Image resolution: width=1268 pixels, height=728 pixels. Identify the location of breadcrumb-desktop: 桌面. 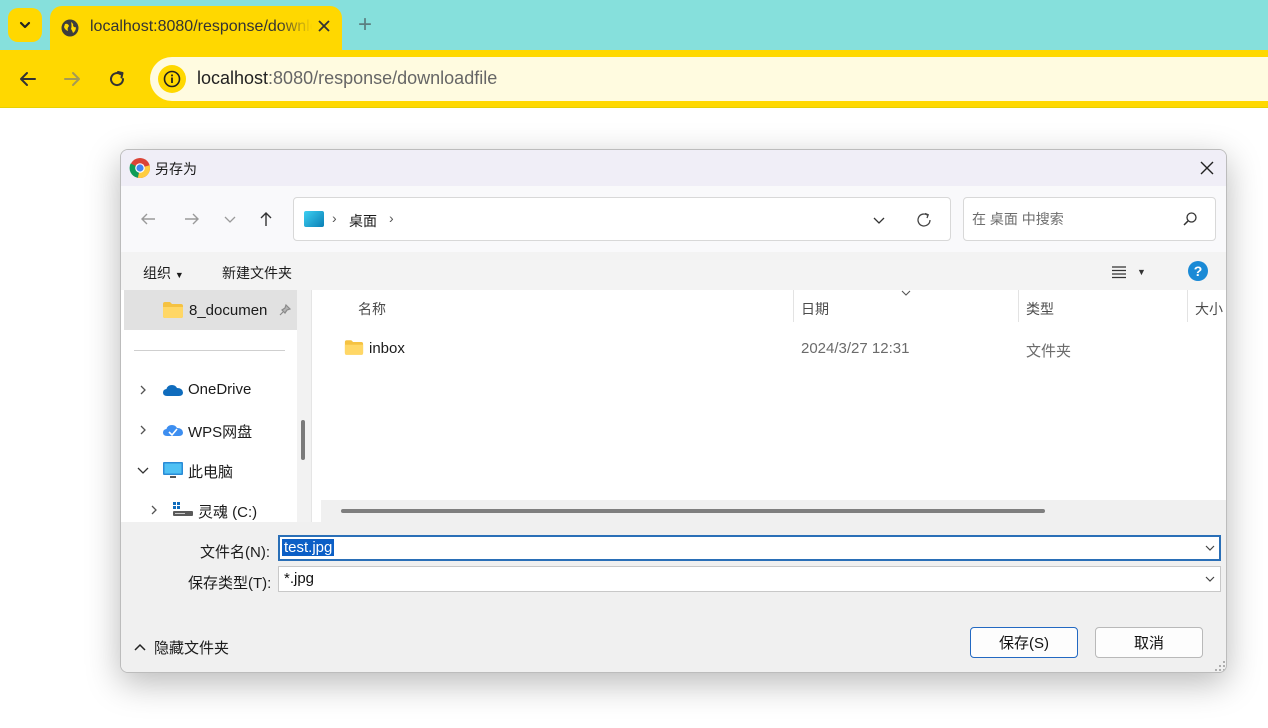
(363, 221).